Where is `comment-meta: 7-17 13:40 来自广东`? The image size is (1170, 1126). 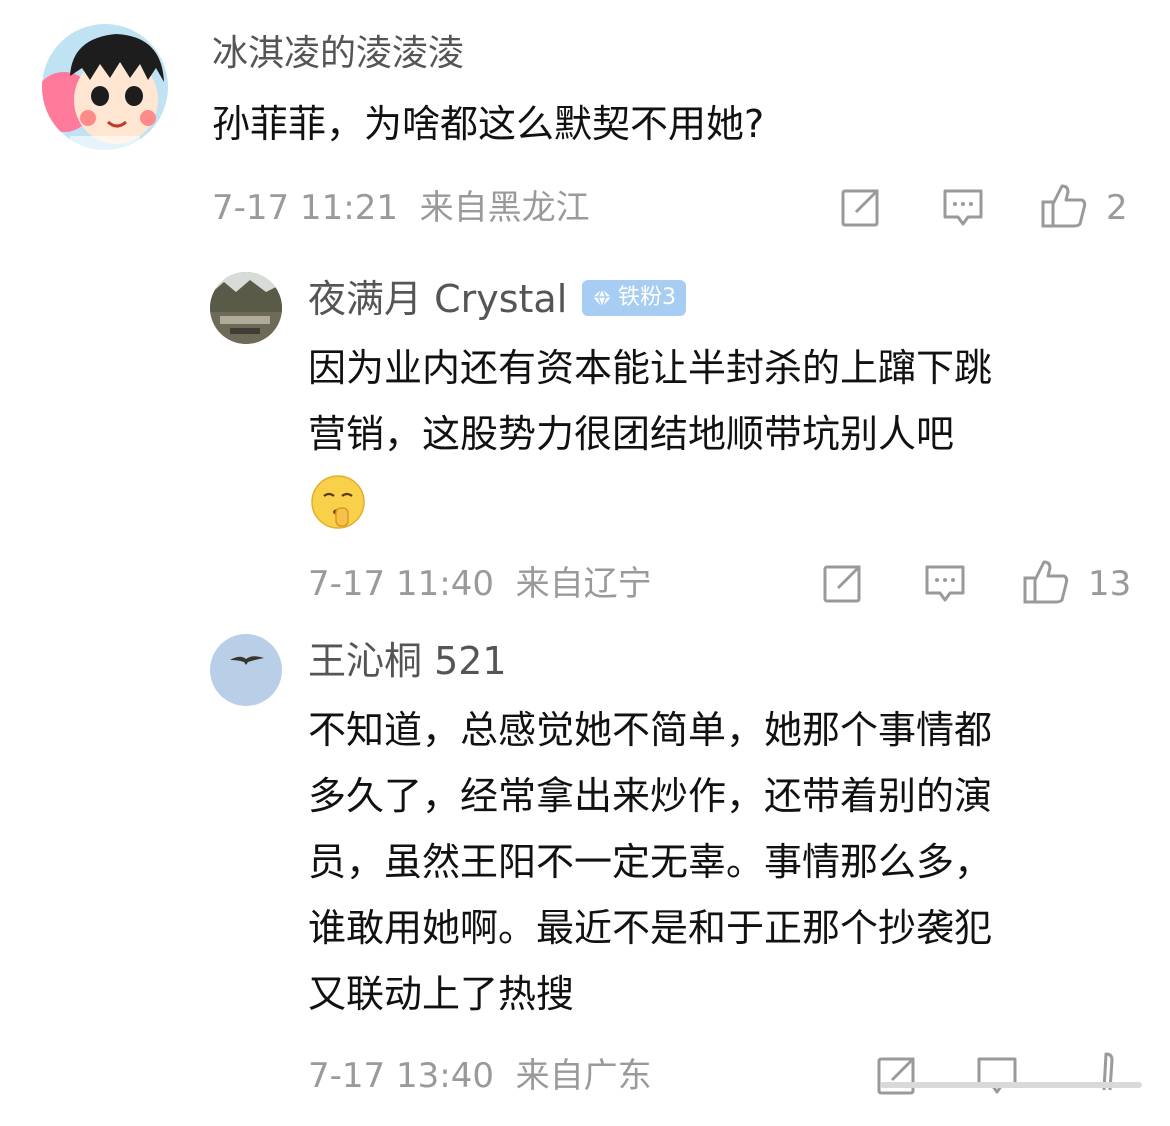
comment-meta: 7-17 13:40 来自广东 is located at coordinates (480, 1076).